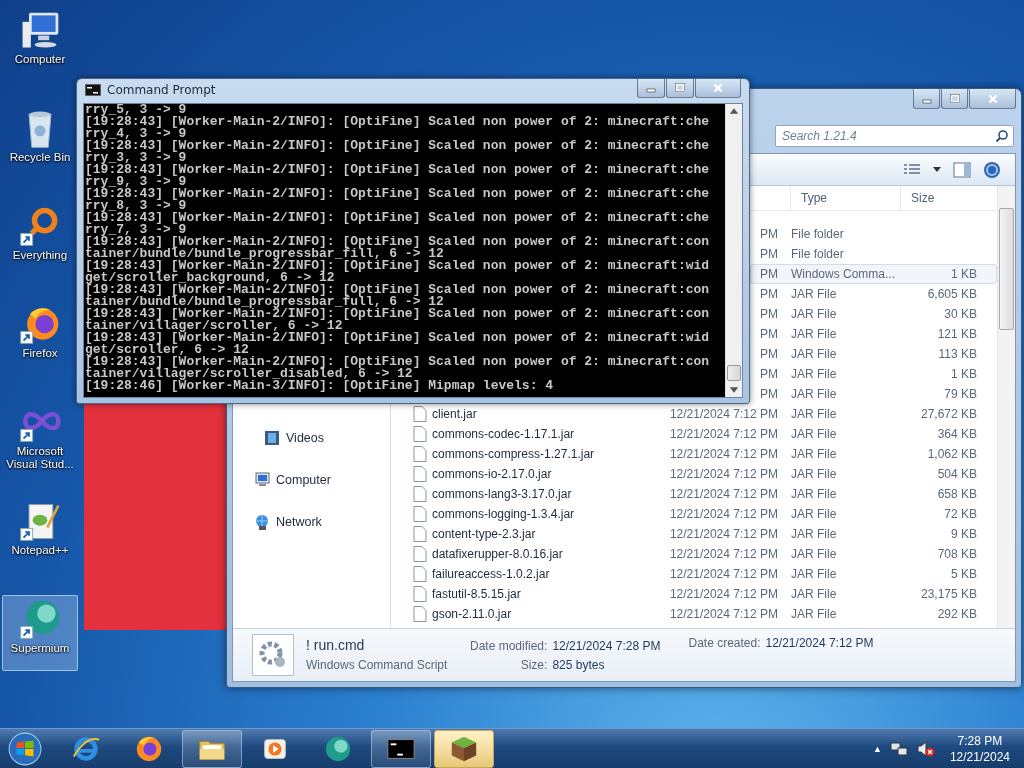 The height and width of the screenshot is (768, 1024). What do you see at coordinates (454, 414) in the screenshot?
I see `file-name: client.jar` at bounding box center [454, 414].